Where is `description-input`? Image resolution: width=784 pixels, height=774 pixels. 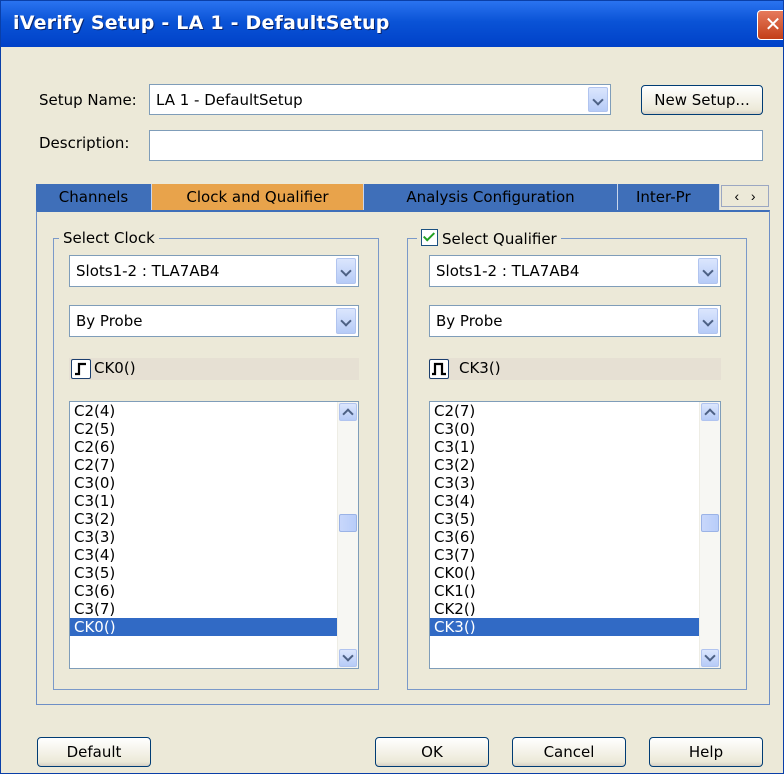 description-input is located at coordinates (456, 145).